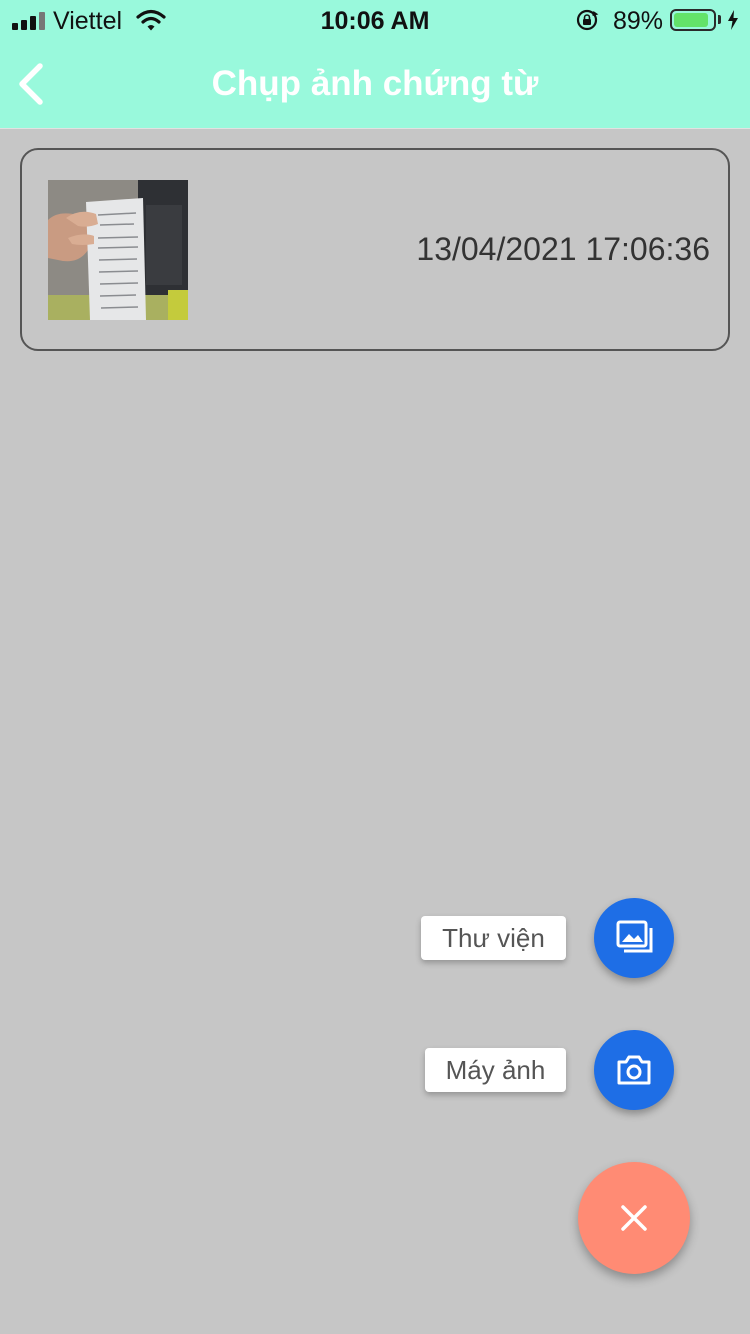 This screenshot has height=1334, width=750. Describe the element at coordinates (719, 19) in the screenshot. I see `battery-tip` at that location.